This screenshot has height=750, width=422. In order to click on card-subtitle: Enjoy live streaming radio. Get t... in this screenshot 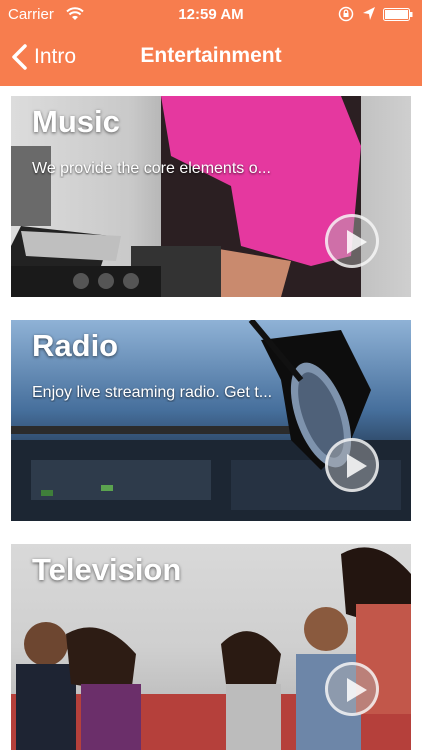, I will do `click(152, 392)`.